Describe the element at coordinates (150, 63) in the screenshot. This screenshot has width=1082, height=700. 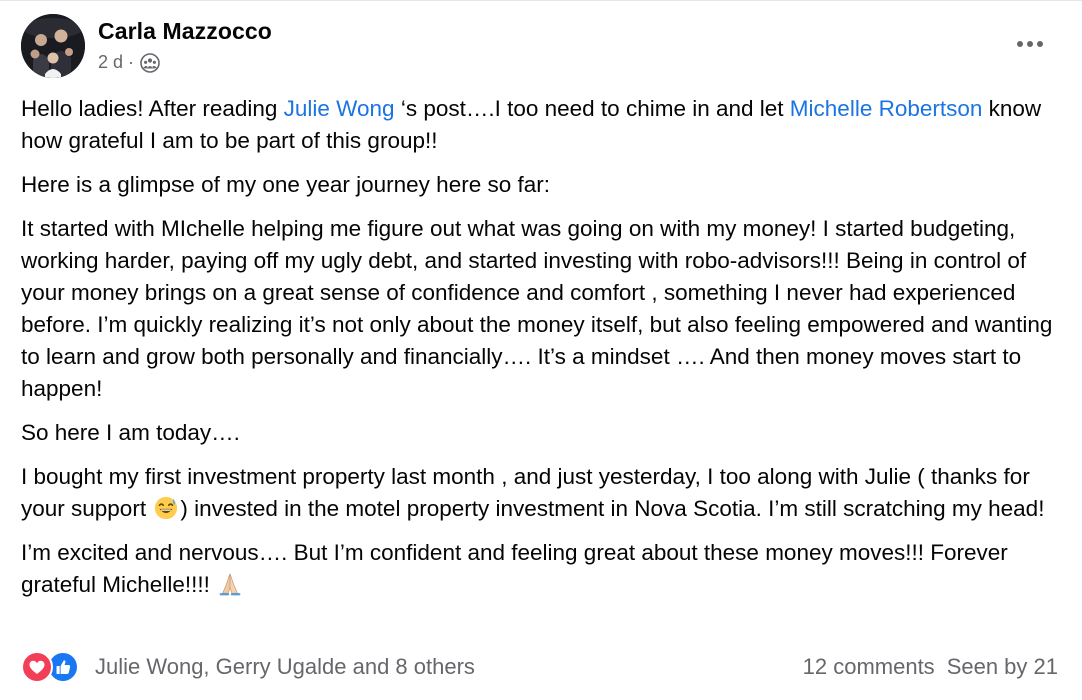
I see `group-privacy-icon` at that location.